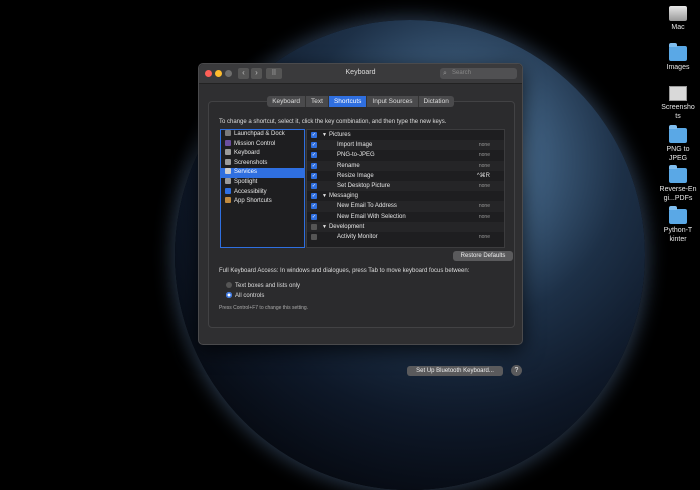 The image size is (700, 490). Describe the element at coordinates (367, 206) in the screenshot. I see `shortcut-label: New Email To Address` at that location.